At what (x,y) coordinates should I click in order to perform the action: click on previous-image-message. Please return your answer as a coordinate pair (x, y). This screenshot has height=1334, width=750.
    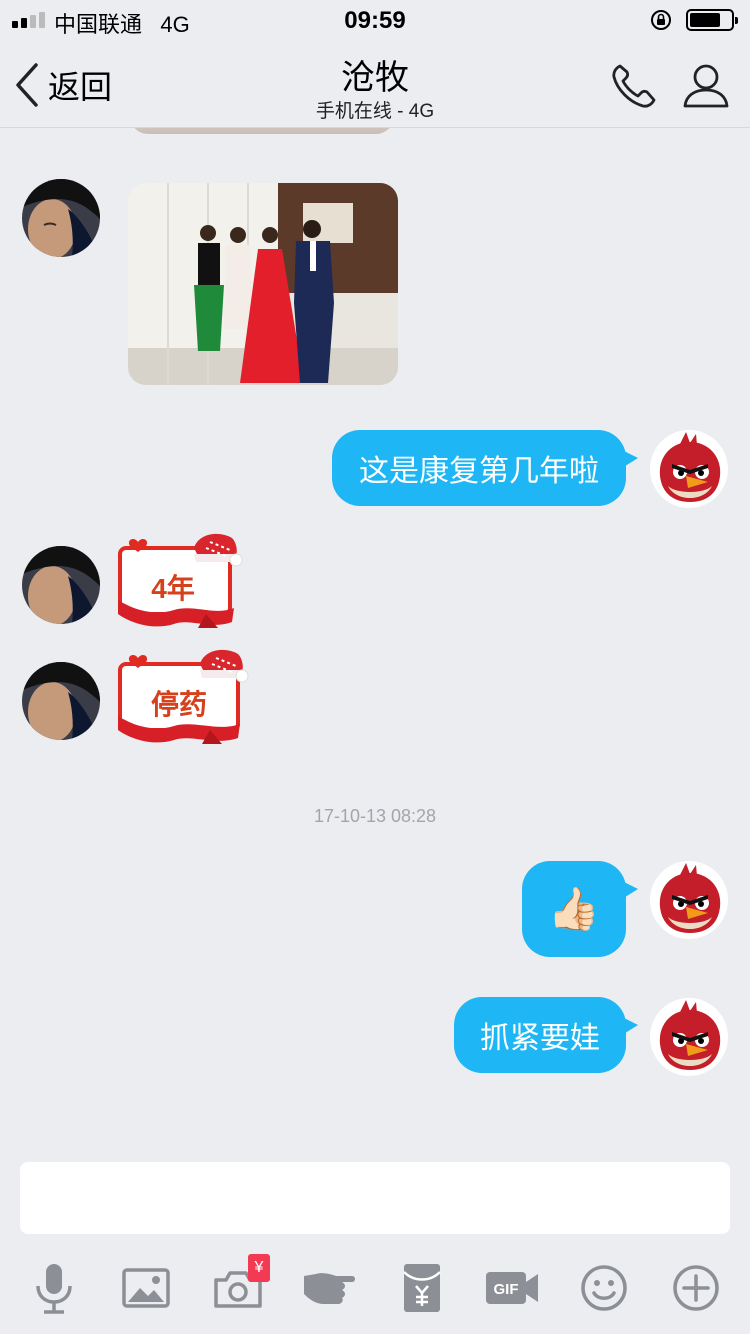
    Looking at the image, I should click on (262, 131).